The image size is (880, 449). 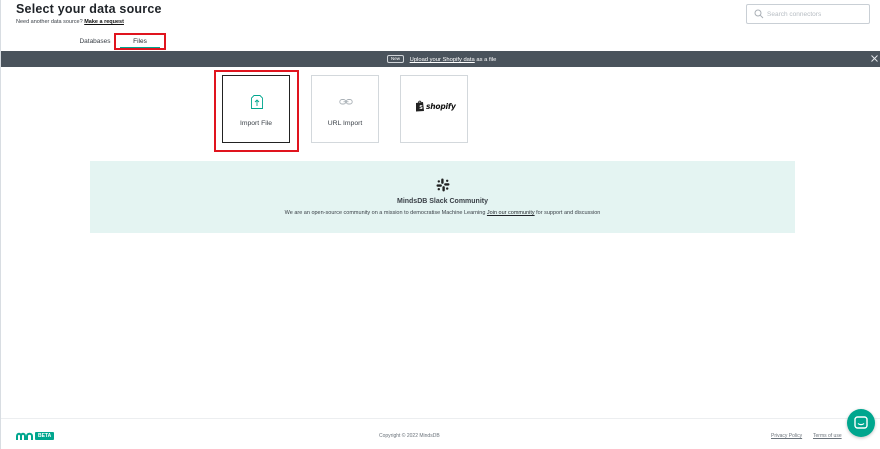 What do you see at coordinates (827, 436) in the screenshot?
I see `terms-of-use-link: Terms of use` at bounding box center [827, 436].